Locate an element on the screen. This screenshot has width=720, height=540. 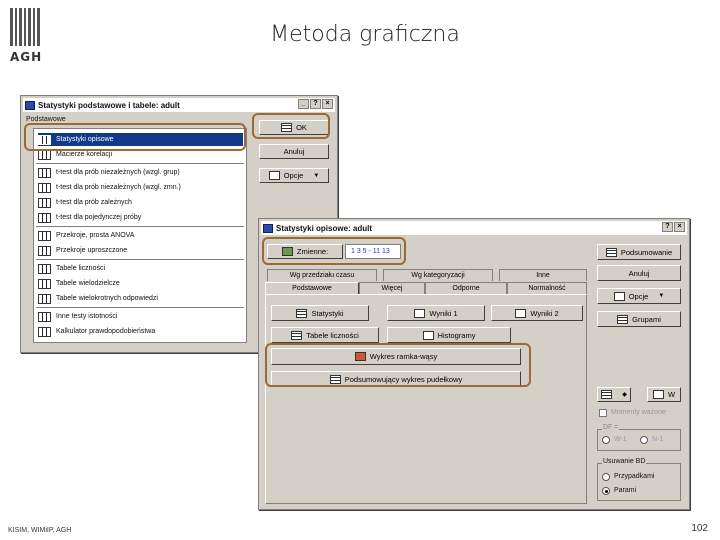
by-groups-button: Grupami is located at coordinates (639, 319).